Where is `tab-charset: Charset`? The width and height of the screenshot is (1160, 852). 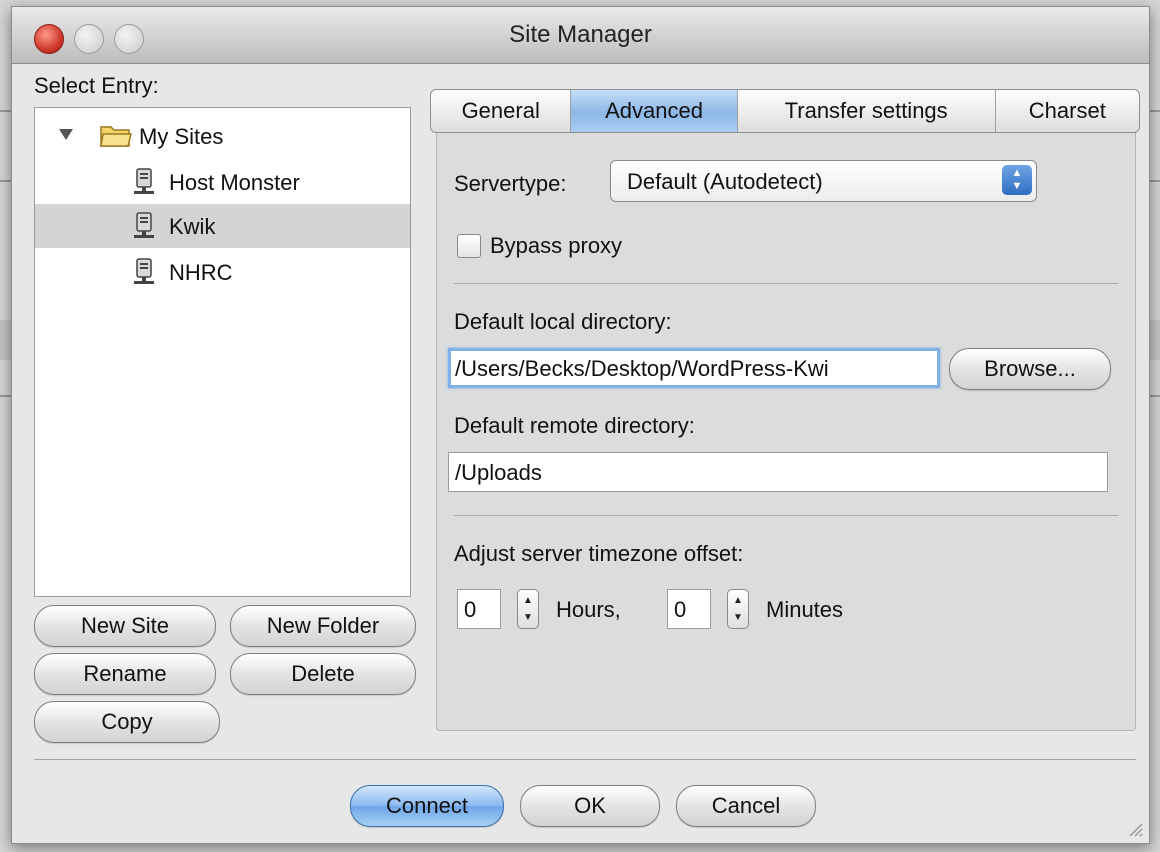
tab-charset: Charset is located at coordinates (1067, 111).